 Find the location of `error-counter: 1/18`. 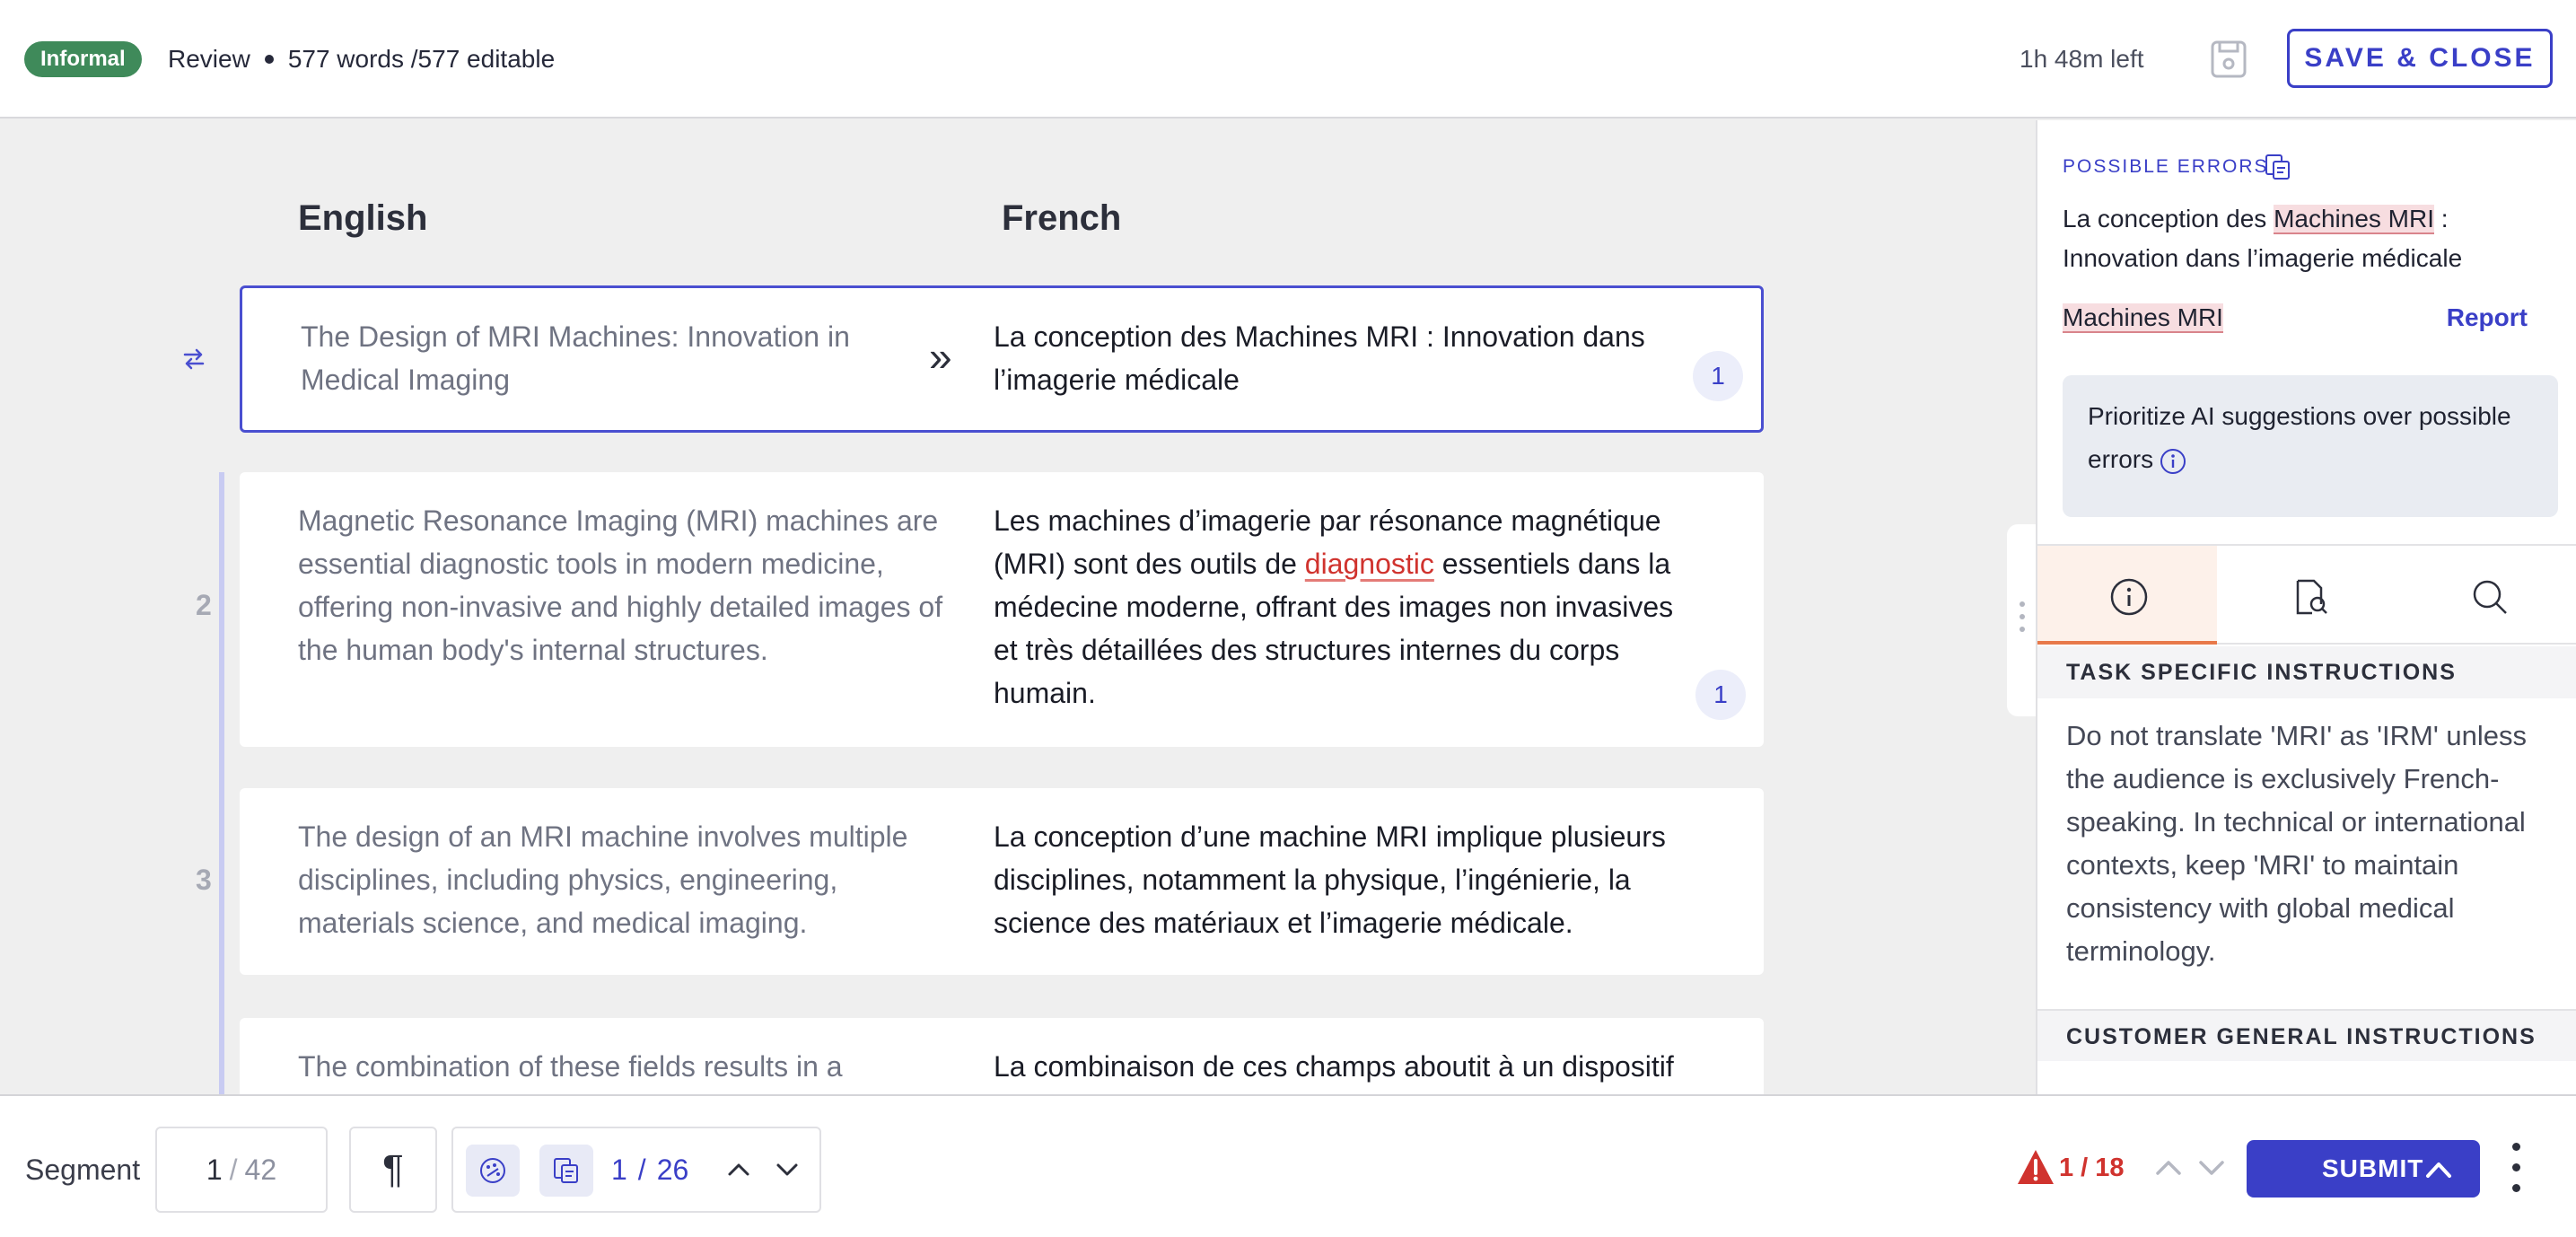

error-counter: 1/18 is located at coordinates (2092, 1168).